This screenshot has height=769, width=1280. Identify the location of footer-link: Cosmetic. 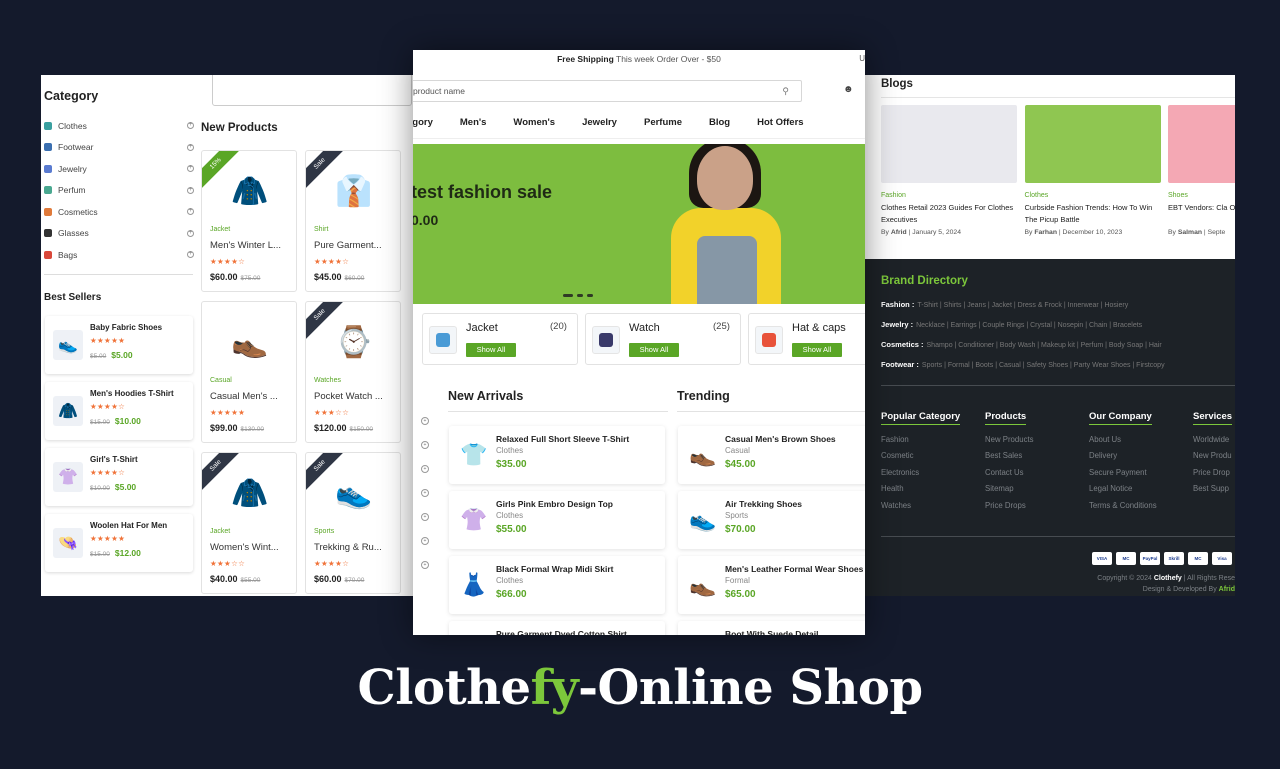
(931, 459).